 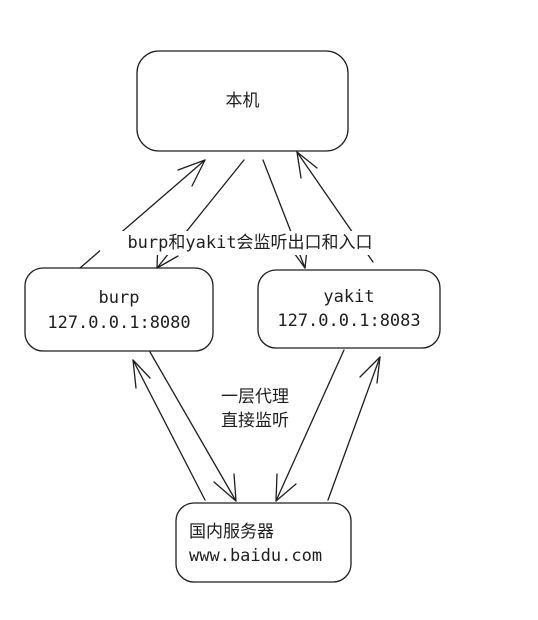 What do you see at coordinates (349, 321) in the screenshot?
I see `yakit-node-address: 127.0.0.1:8083` at bounding box center [349, 321].